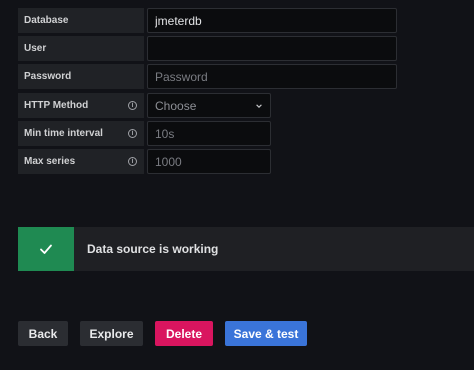  Describe the element at coordinates (272, 20) in the screenshot. I see `database-input` at that location.